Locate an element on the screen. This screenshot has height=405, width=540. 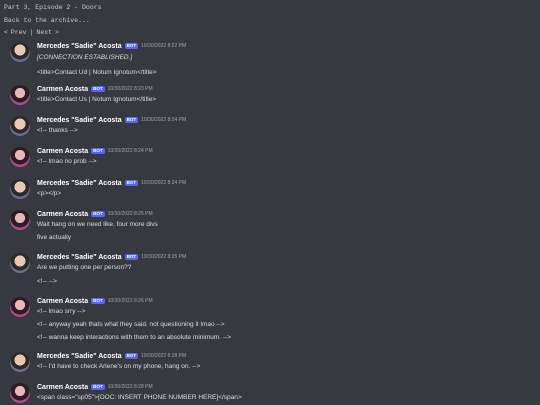
episode-title: Part 3, Episode 2 - Doors is located at coordinates (53, 7).